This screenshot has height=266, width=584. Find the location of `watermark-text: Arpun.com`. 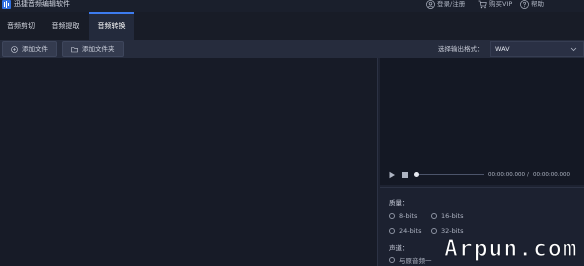

watermark-text: Arpun.com is located at coordinates (511, 249).